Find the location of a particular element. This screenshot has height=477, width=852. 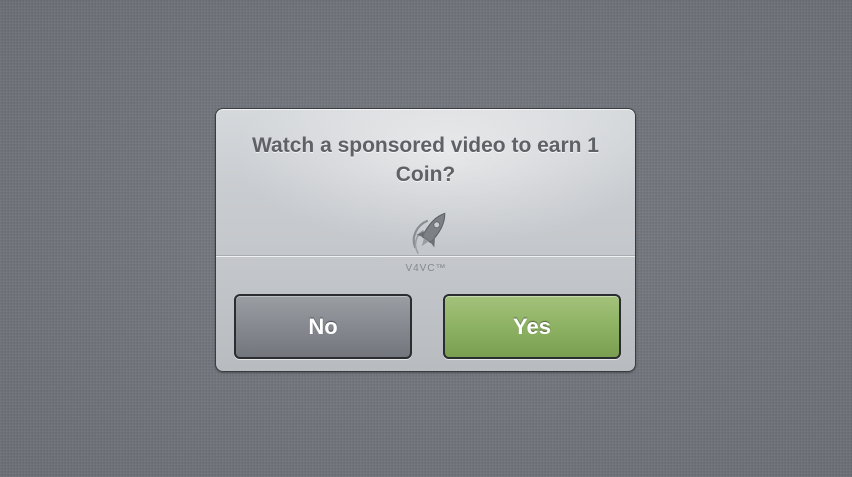

v4vc-logo: V4VC™ is located at coordinates (426, 243).